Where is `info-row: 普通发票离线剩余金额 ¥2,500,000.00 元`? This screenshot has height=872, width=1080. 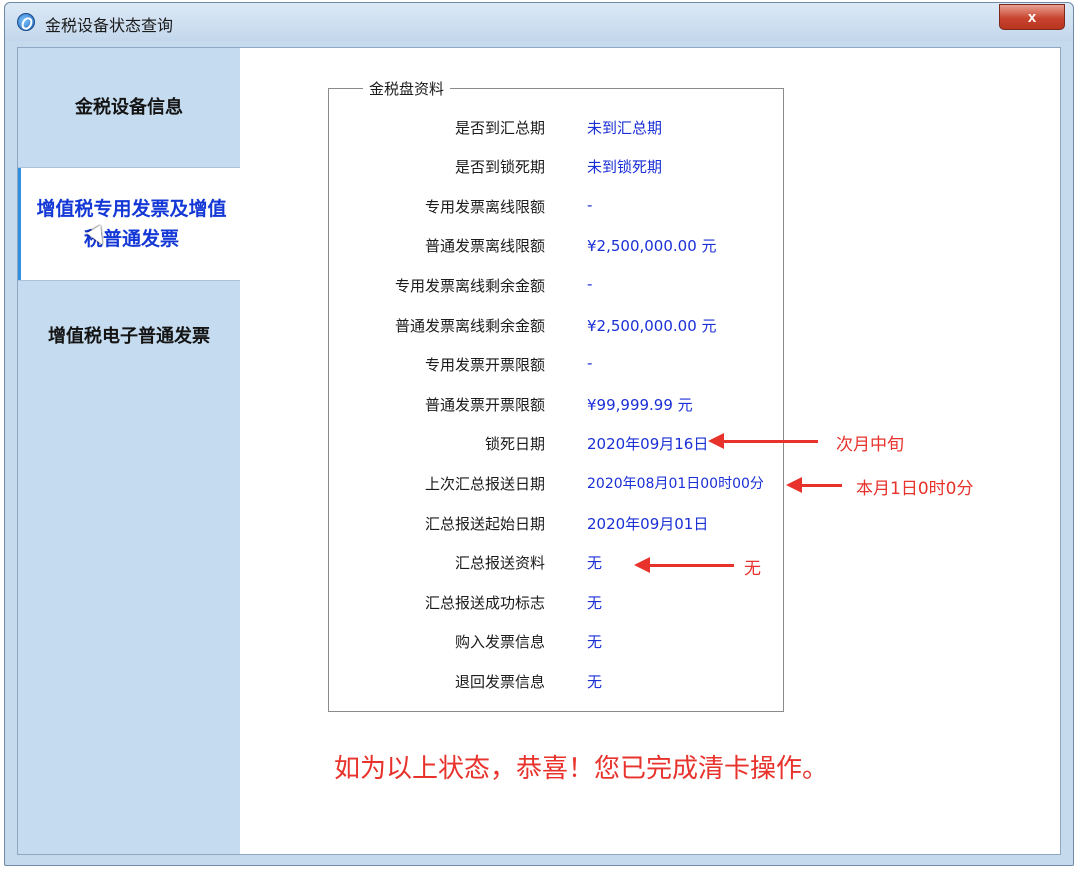
info-row: 普通发票离线剩余金额 ¥2,500,000.00 元 is located at coordinates (557, 327).